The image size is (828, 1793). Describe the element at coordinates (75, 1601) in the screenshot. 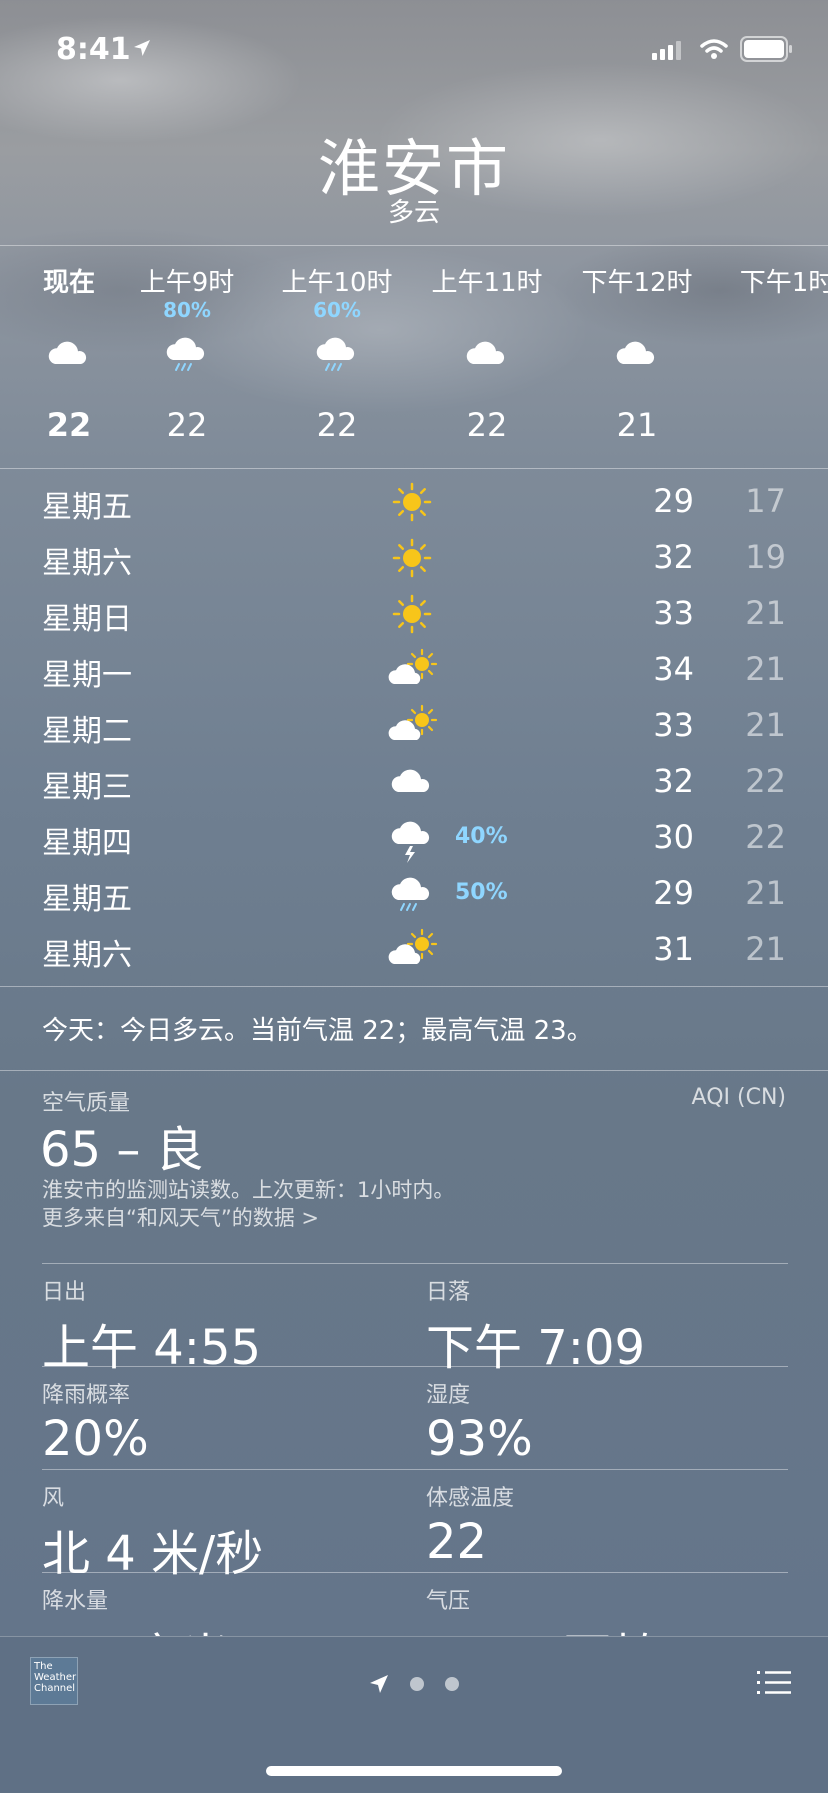

I see `detail-key: 降水量` at that location.